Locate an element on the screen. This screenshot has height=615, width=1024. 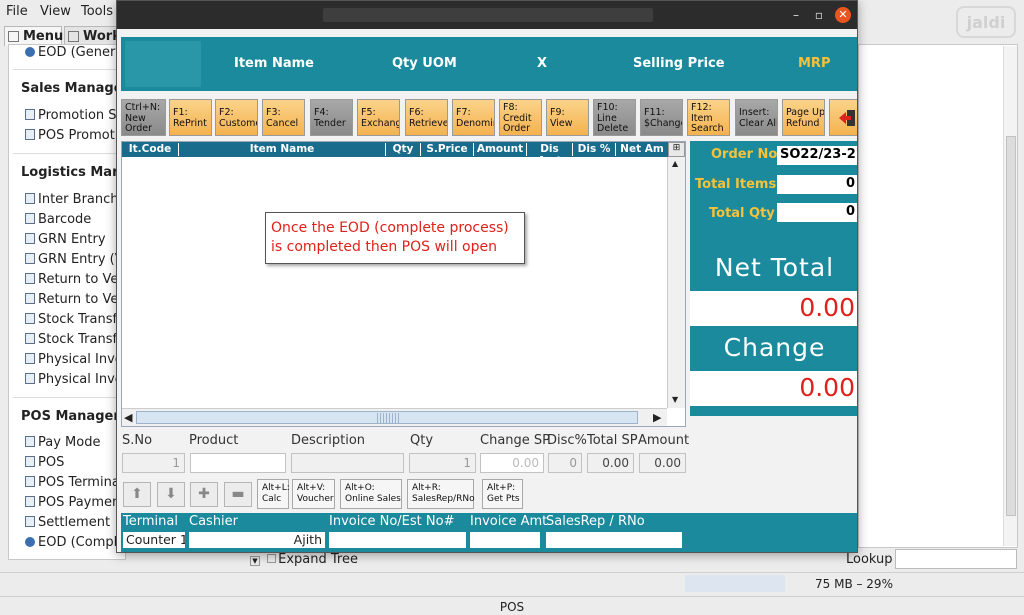
disc-pct-input: 0 is located at coordinates (565, 463).